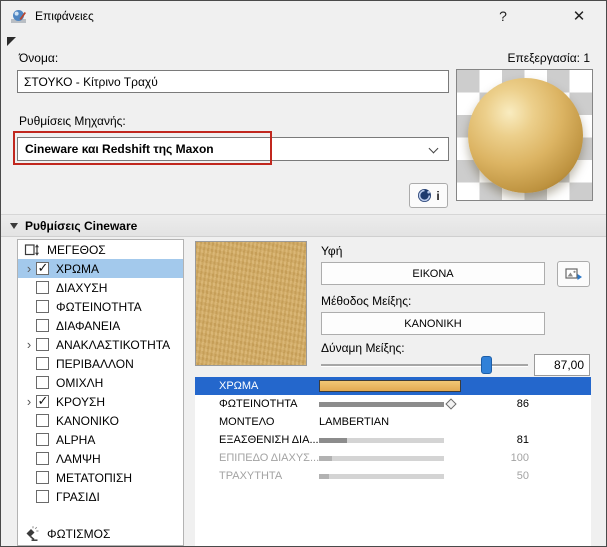  Describe the element at coordinates (100, 439) in the screenshot. I see `channel-row: ALPHA` at that location.